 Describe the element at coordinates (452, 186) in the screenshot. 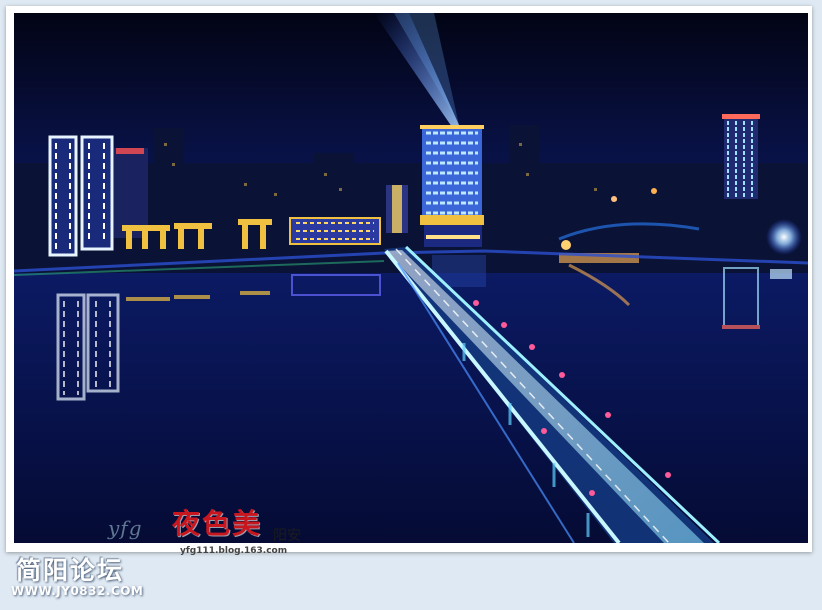

I see `center-tower` at that location.